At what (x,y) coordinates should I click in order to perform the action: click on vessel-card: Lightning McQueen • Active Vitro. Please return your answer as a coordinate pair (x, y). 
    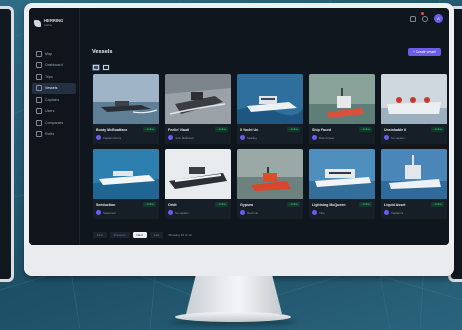
    Looking at the image, I should click on (342, 184).